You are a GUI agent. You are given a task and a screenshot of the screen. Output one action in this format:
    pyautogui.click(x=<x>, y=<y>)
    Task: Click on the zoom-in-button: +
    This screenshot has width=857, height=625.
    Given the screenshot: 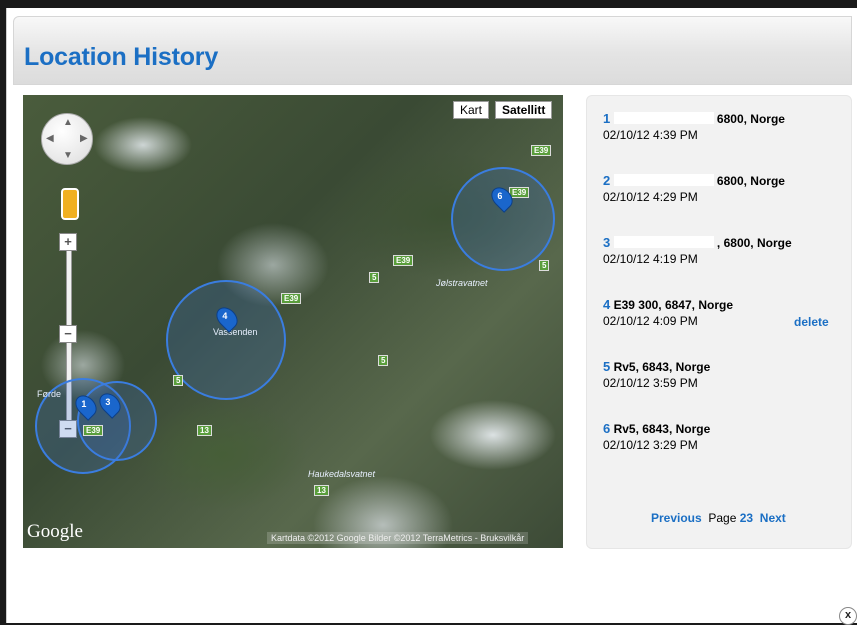 What is the action you would take?
    pyautogui.click(x=68, y=242)
    